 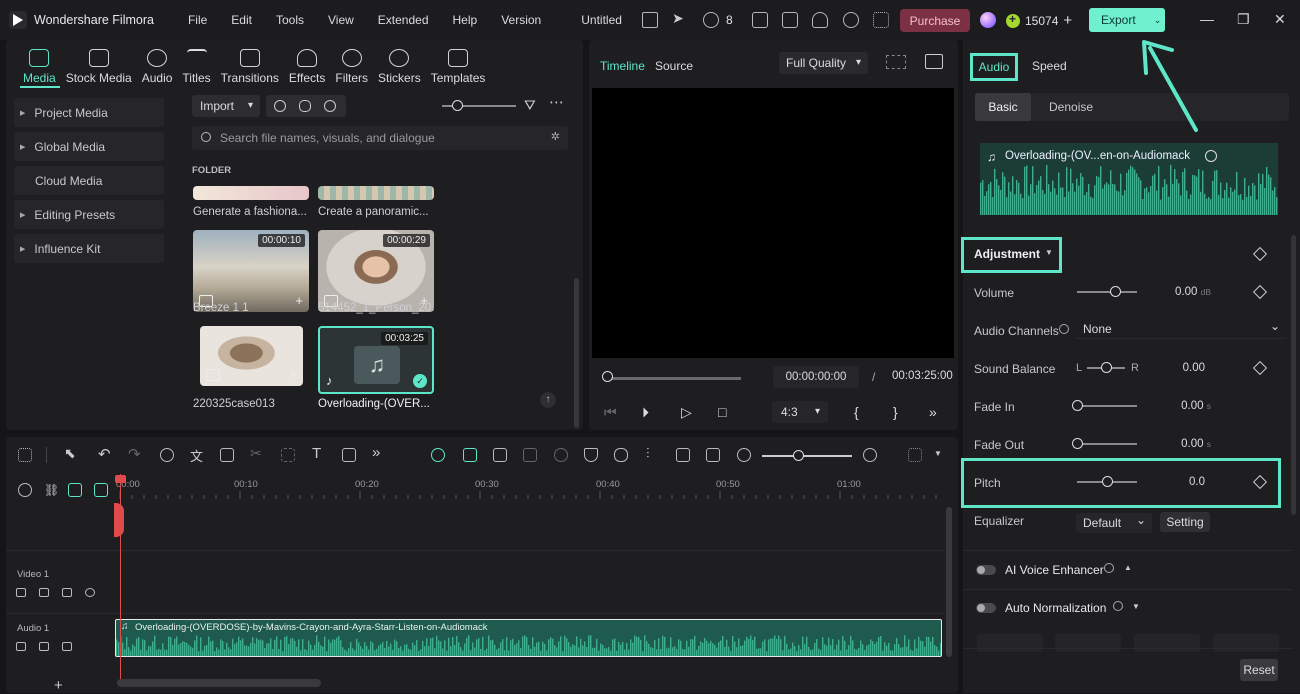 What do you see at coordinates (881, 20) in the screenshot?
I see `apps-grid-icon` at bounding box center [881, 20].